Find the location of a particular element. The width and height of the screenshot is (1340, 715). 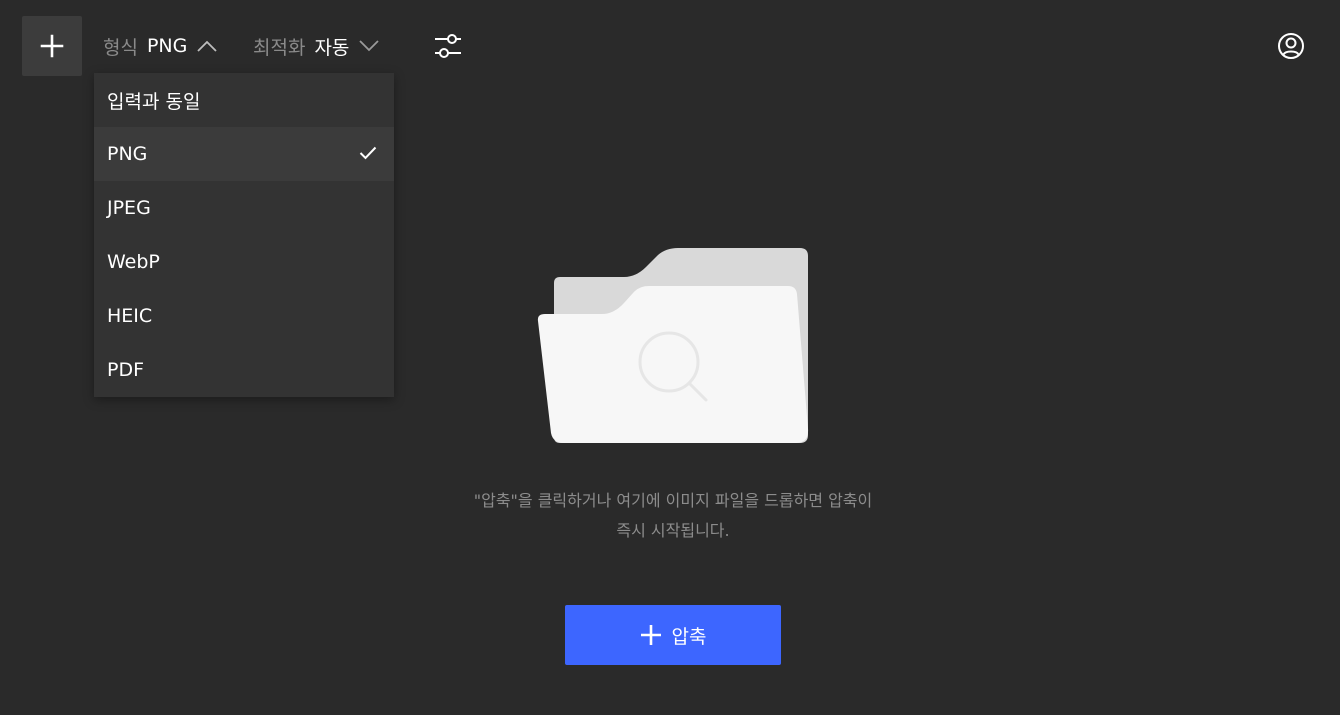

format-option-label: HEIC is located at coordinates (130, 316).